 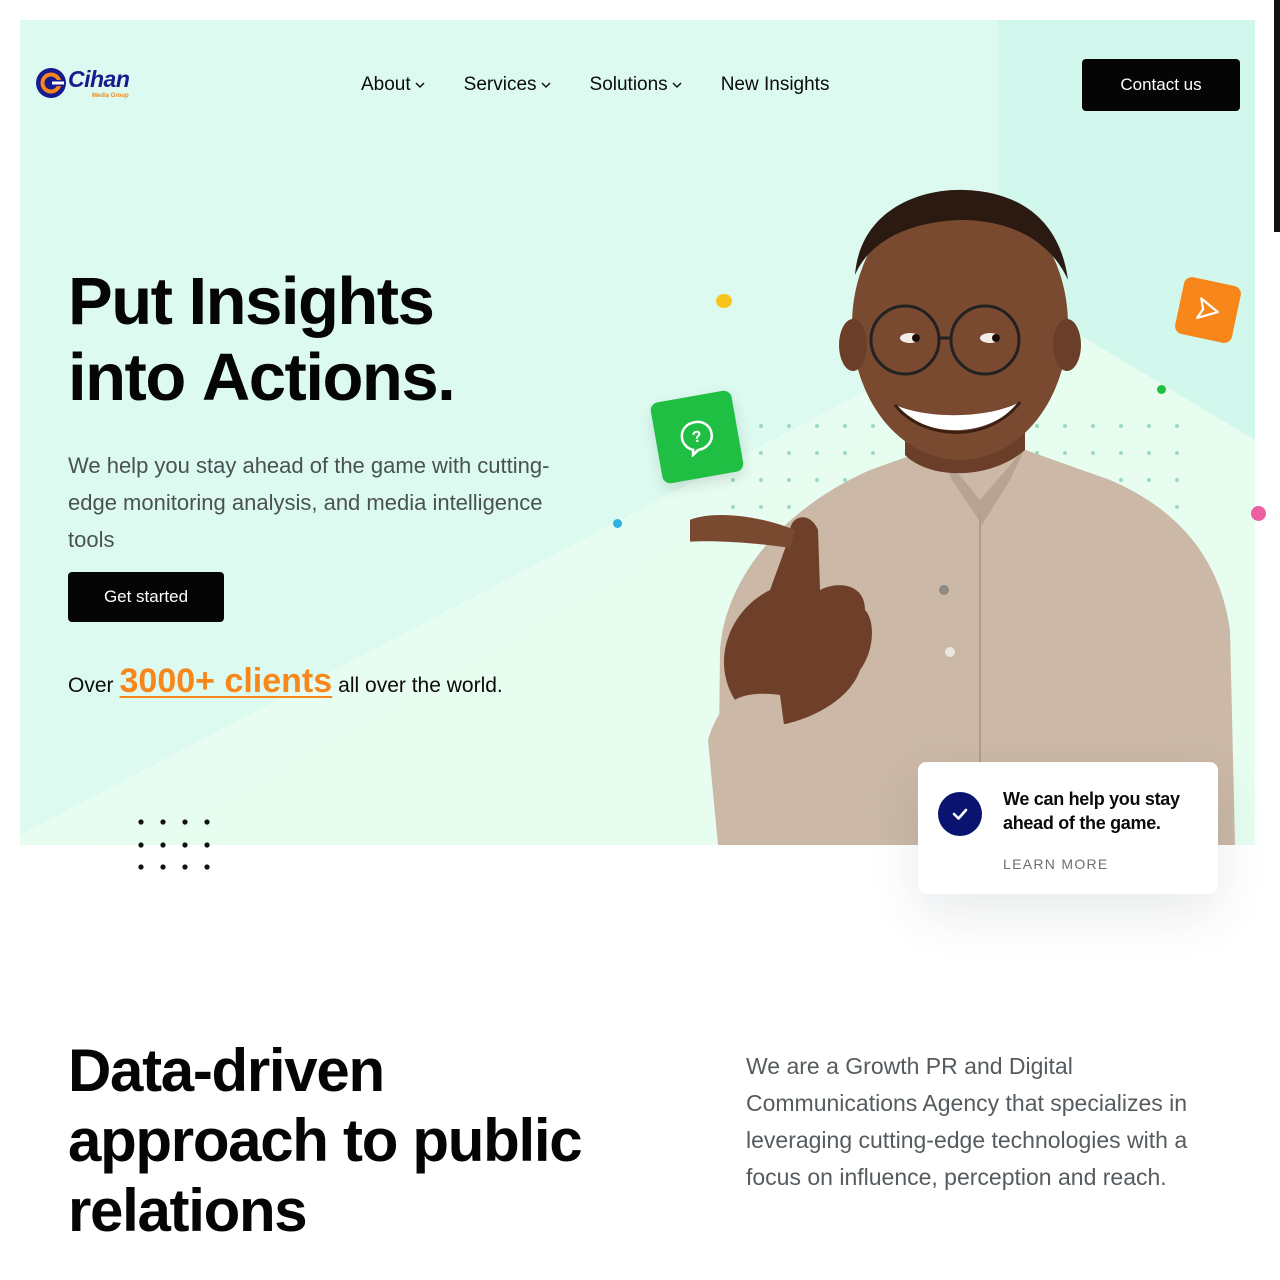 What do you see at coordinates (1277, 116) in the screenshot?
I see `page-scrollbar` at bounding box center [1277, 116].